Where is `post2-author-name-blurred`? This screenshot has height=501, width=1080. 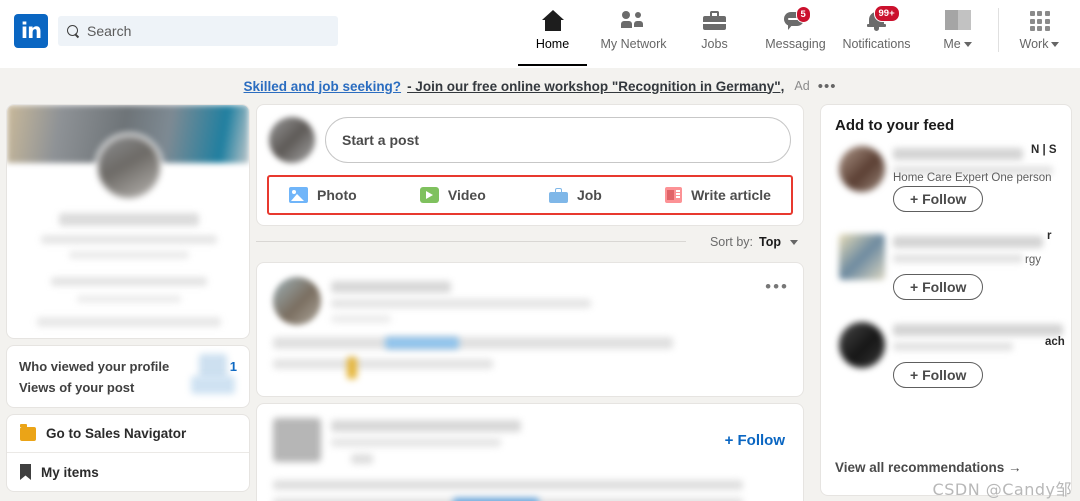
post2-author-name-blurred is located at coordinates (426, 426).